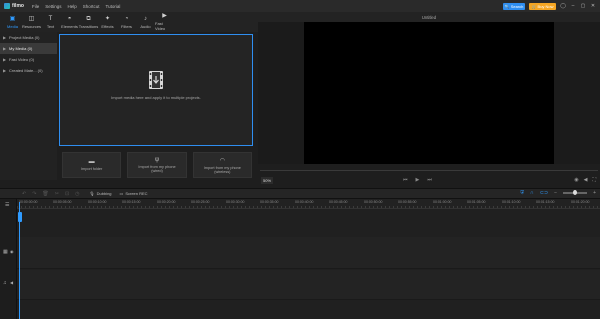 This screenshot has height=319, width=600. Describe the element at coordinates (7, 205) in the screenshot. I see `menu-icon: ☰` at that location.